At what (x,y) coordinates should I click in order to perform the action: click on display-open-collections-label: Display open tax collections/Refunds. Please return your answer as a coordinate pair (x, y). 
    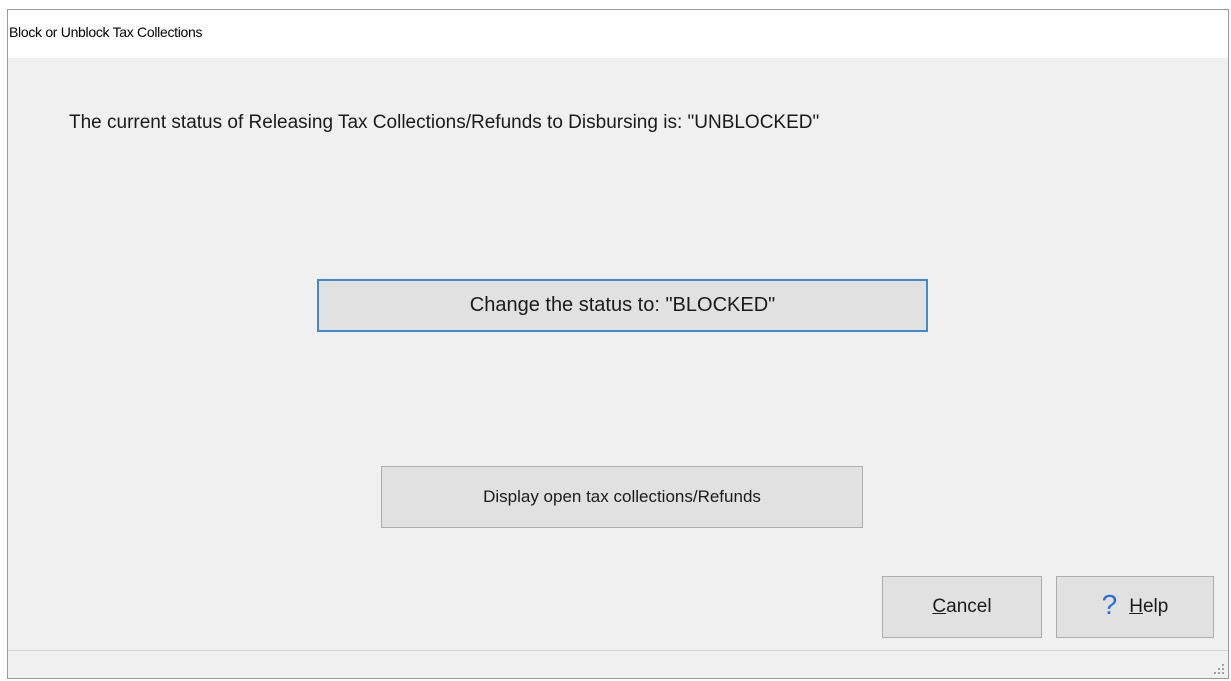
    Looking at the image, I should click on (622, 496).